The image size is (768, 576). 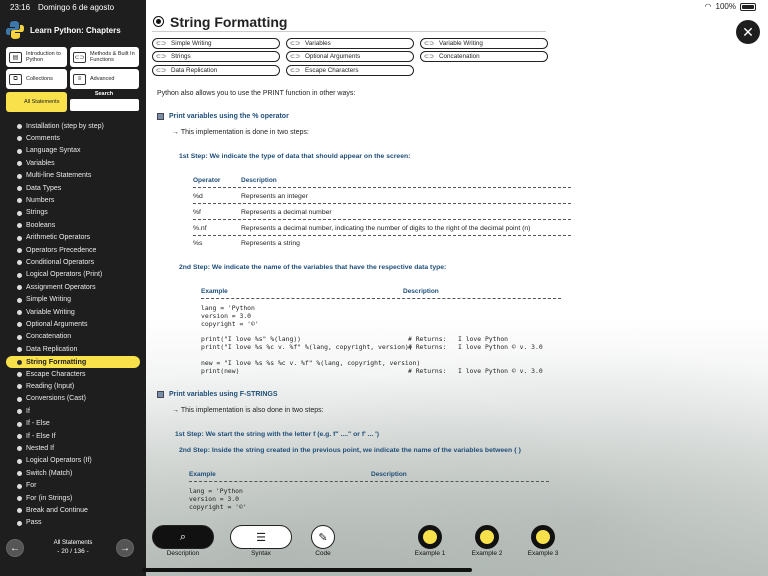 I want to click on topic-label: Reading (Input), so click(x=50, y=386).